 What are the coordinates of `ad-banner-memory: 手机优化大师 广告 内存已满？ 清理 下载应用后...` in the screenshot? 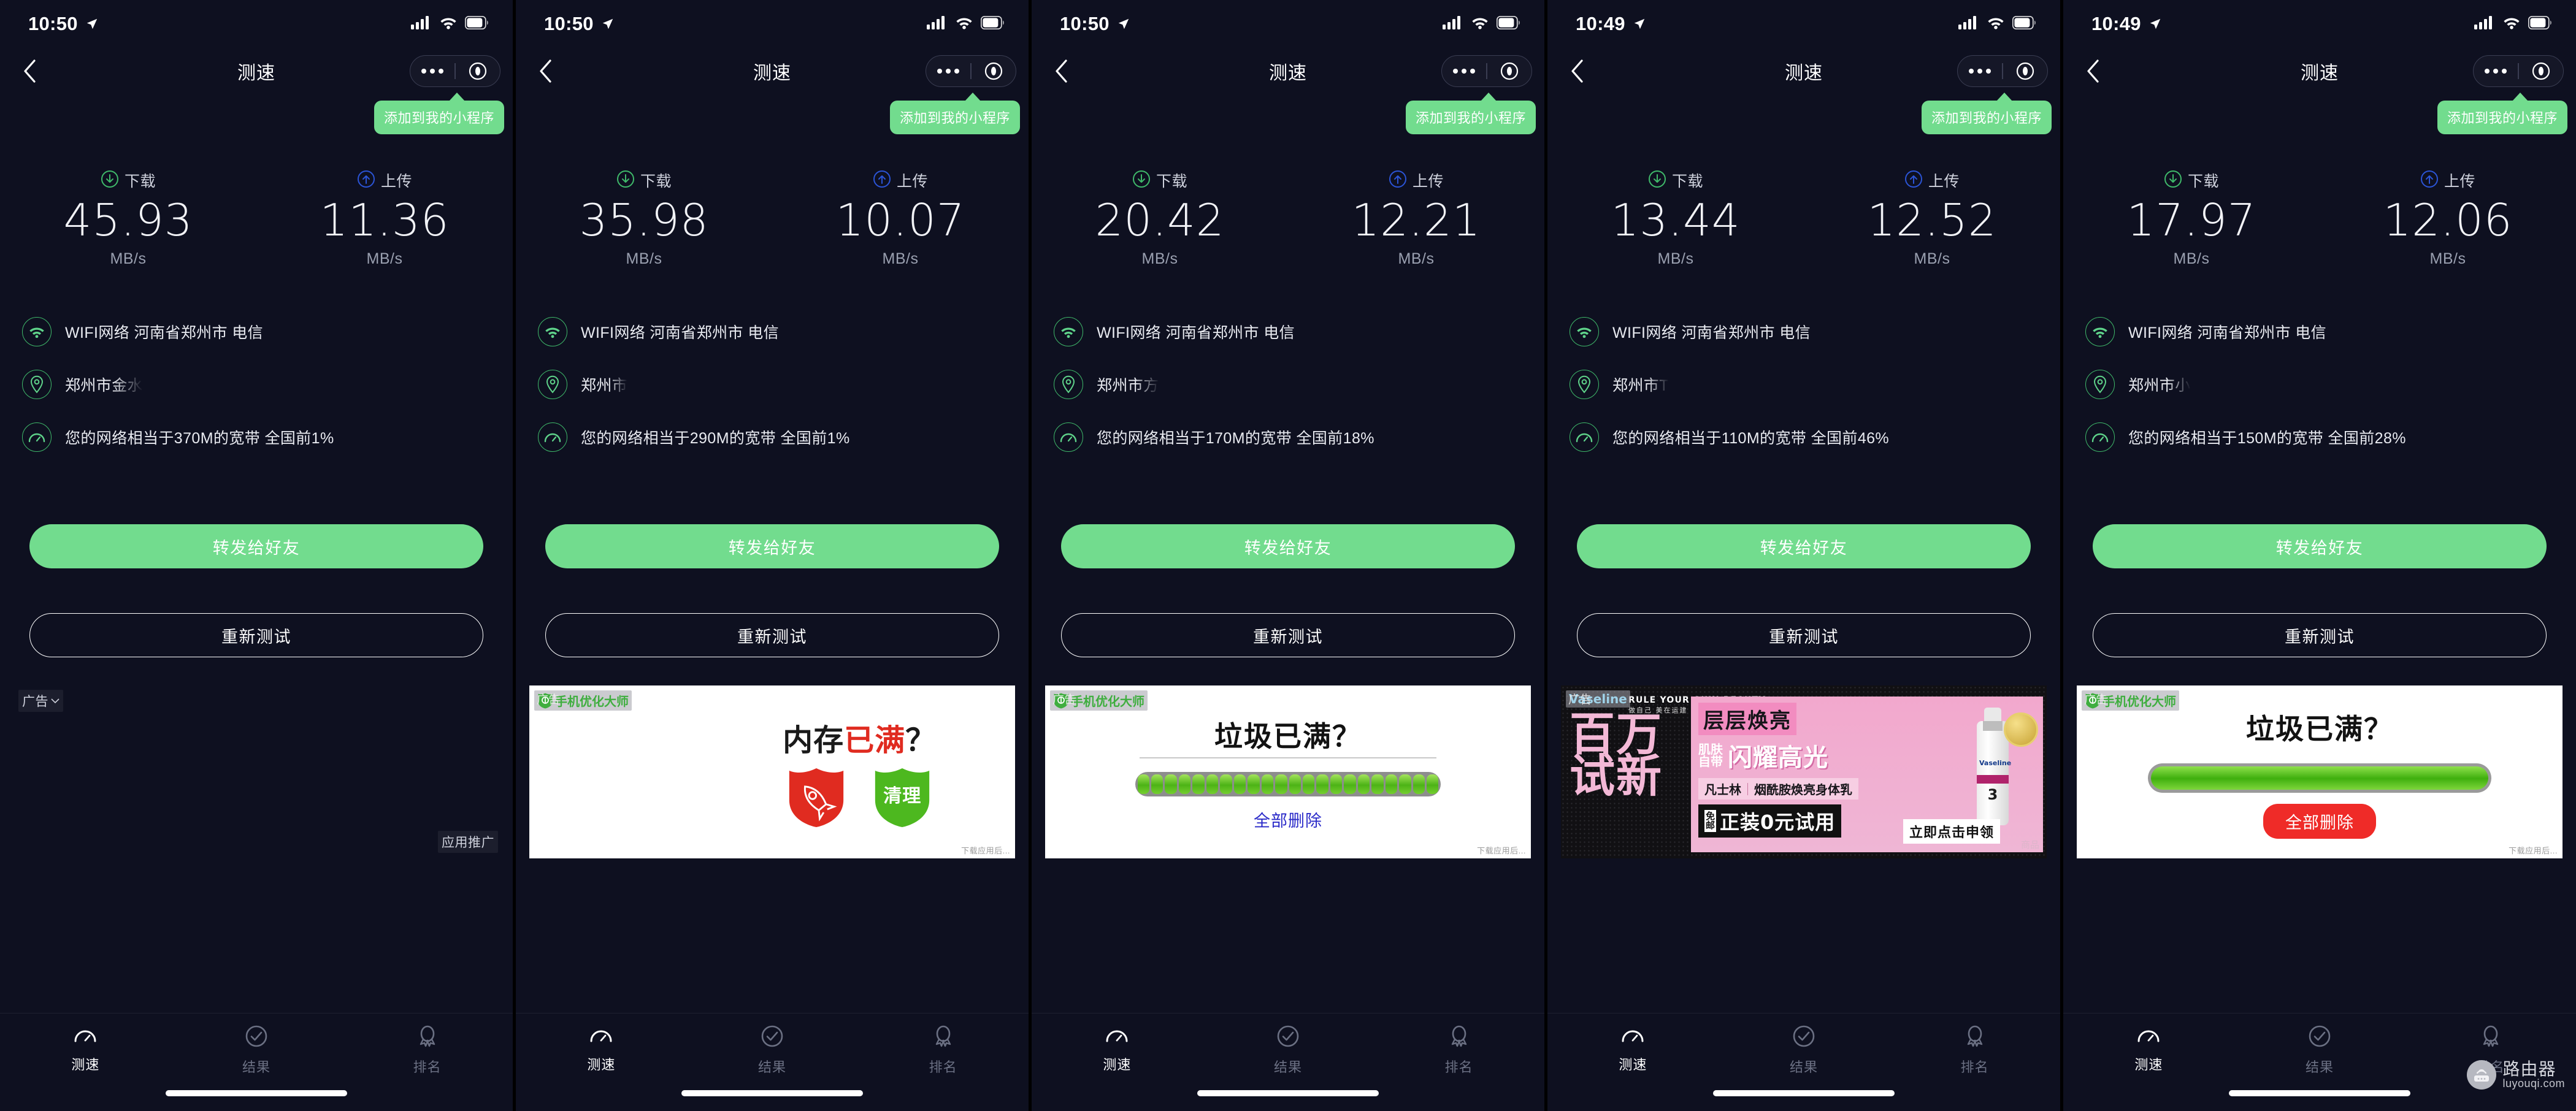 It's located at (772, 771).